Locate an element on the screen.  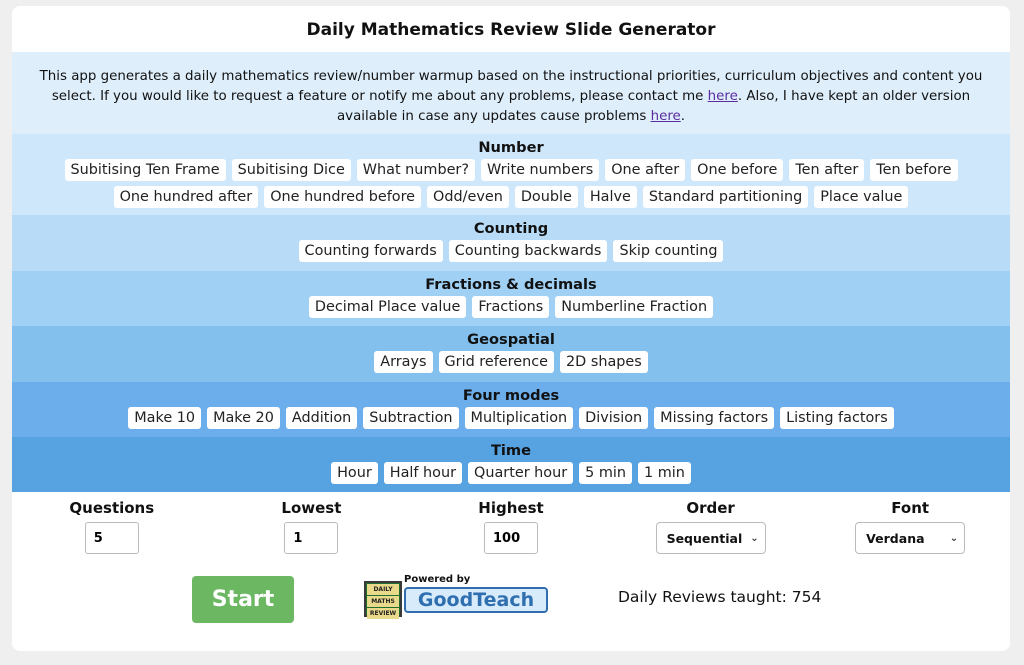
questions-input is located at coordinates (111, 538).